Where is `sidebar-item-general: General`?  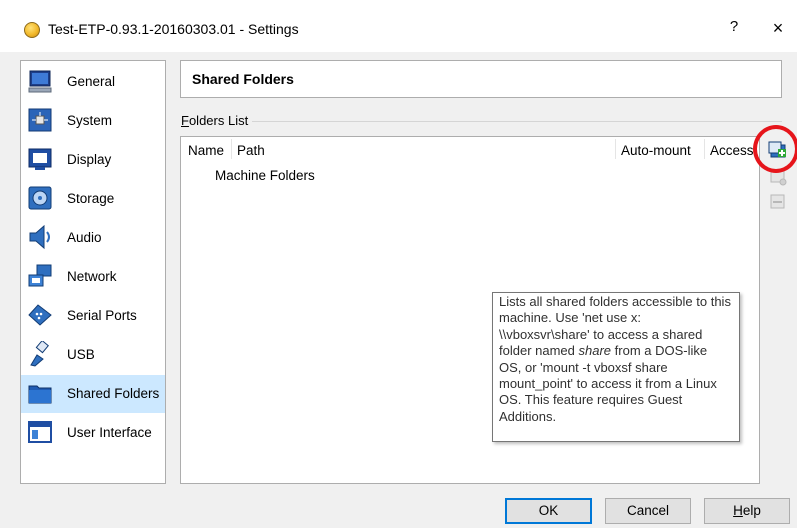 sidebar-item-general: General is located at coordinates (93, 82).